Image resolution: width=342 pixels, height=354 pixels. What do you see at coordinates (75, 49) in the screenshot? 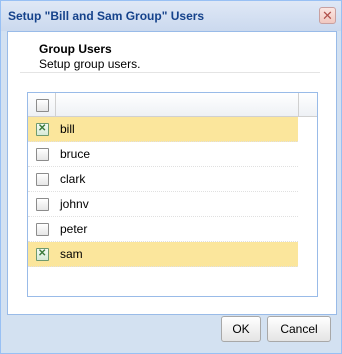
I see `section-title: Group Users` at bounding box center [75, 49].